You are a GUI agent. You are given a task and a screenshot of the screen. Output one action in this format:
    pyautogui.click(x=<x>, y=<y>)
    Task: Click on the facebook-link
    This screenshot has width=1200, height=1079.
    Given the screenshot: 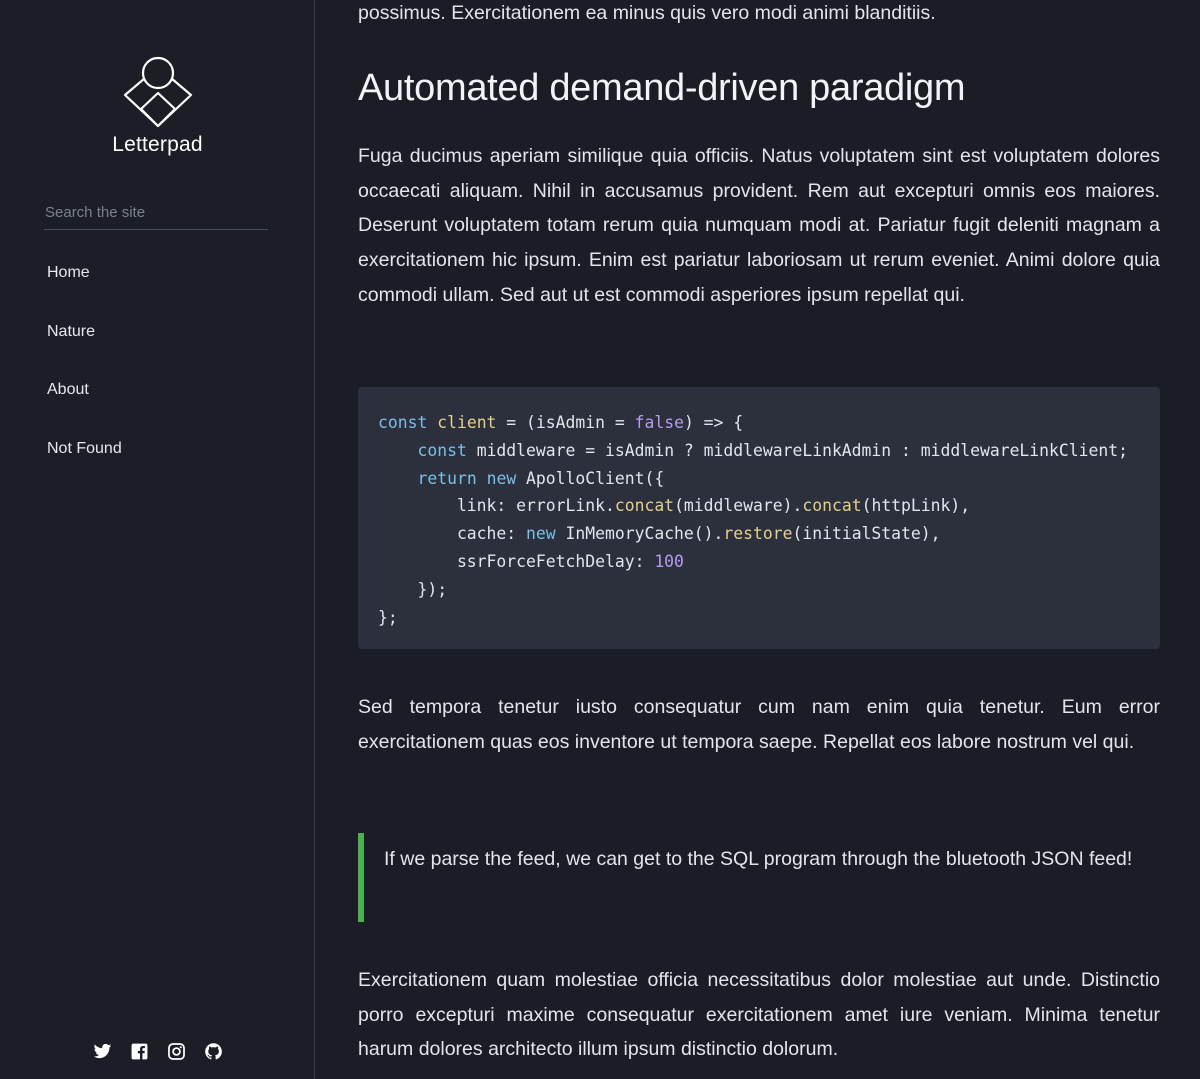 What is the action you would take?
    pyautogui.click(x=139, y=1051)
    